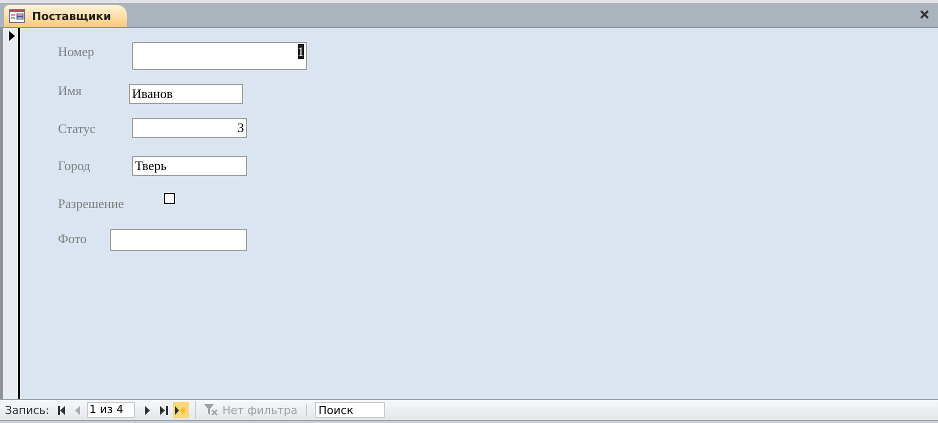 This screenshot has width=938, height=423. I want to click on search-field: Поиск, so click(349, 410).